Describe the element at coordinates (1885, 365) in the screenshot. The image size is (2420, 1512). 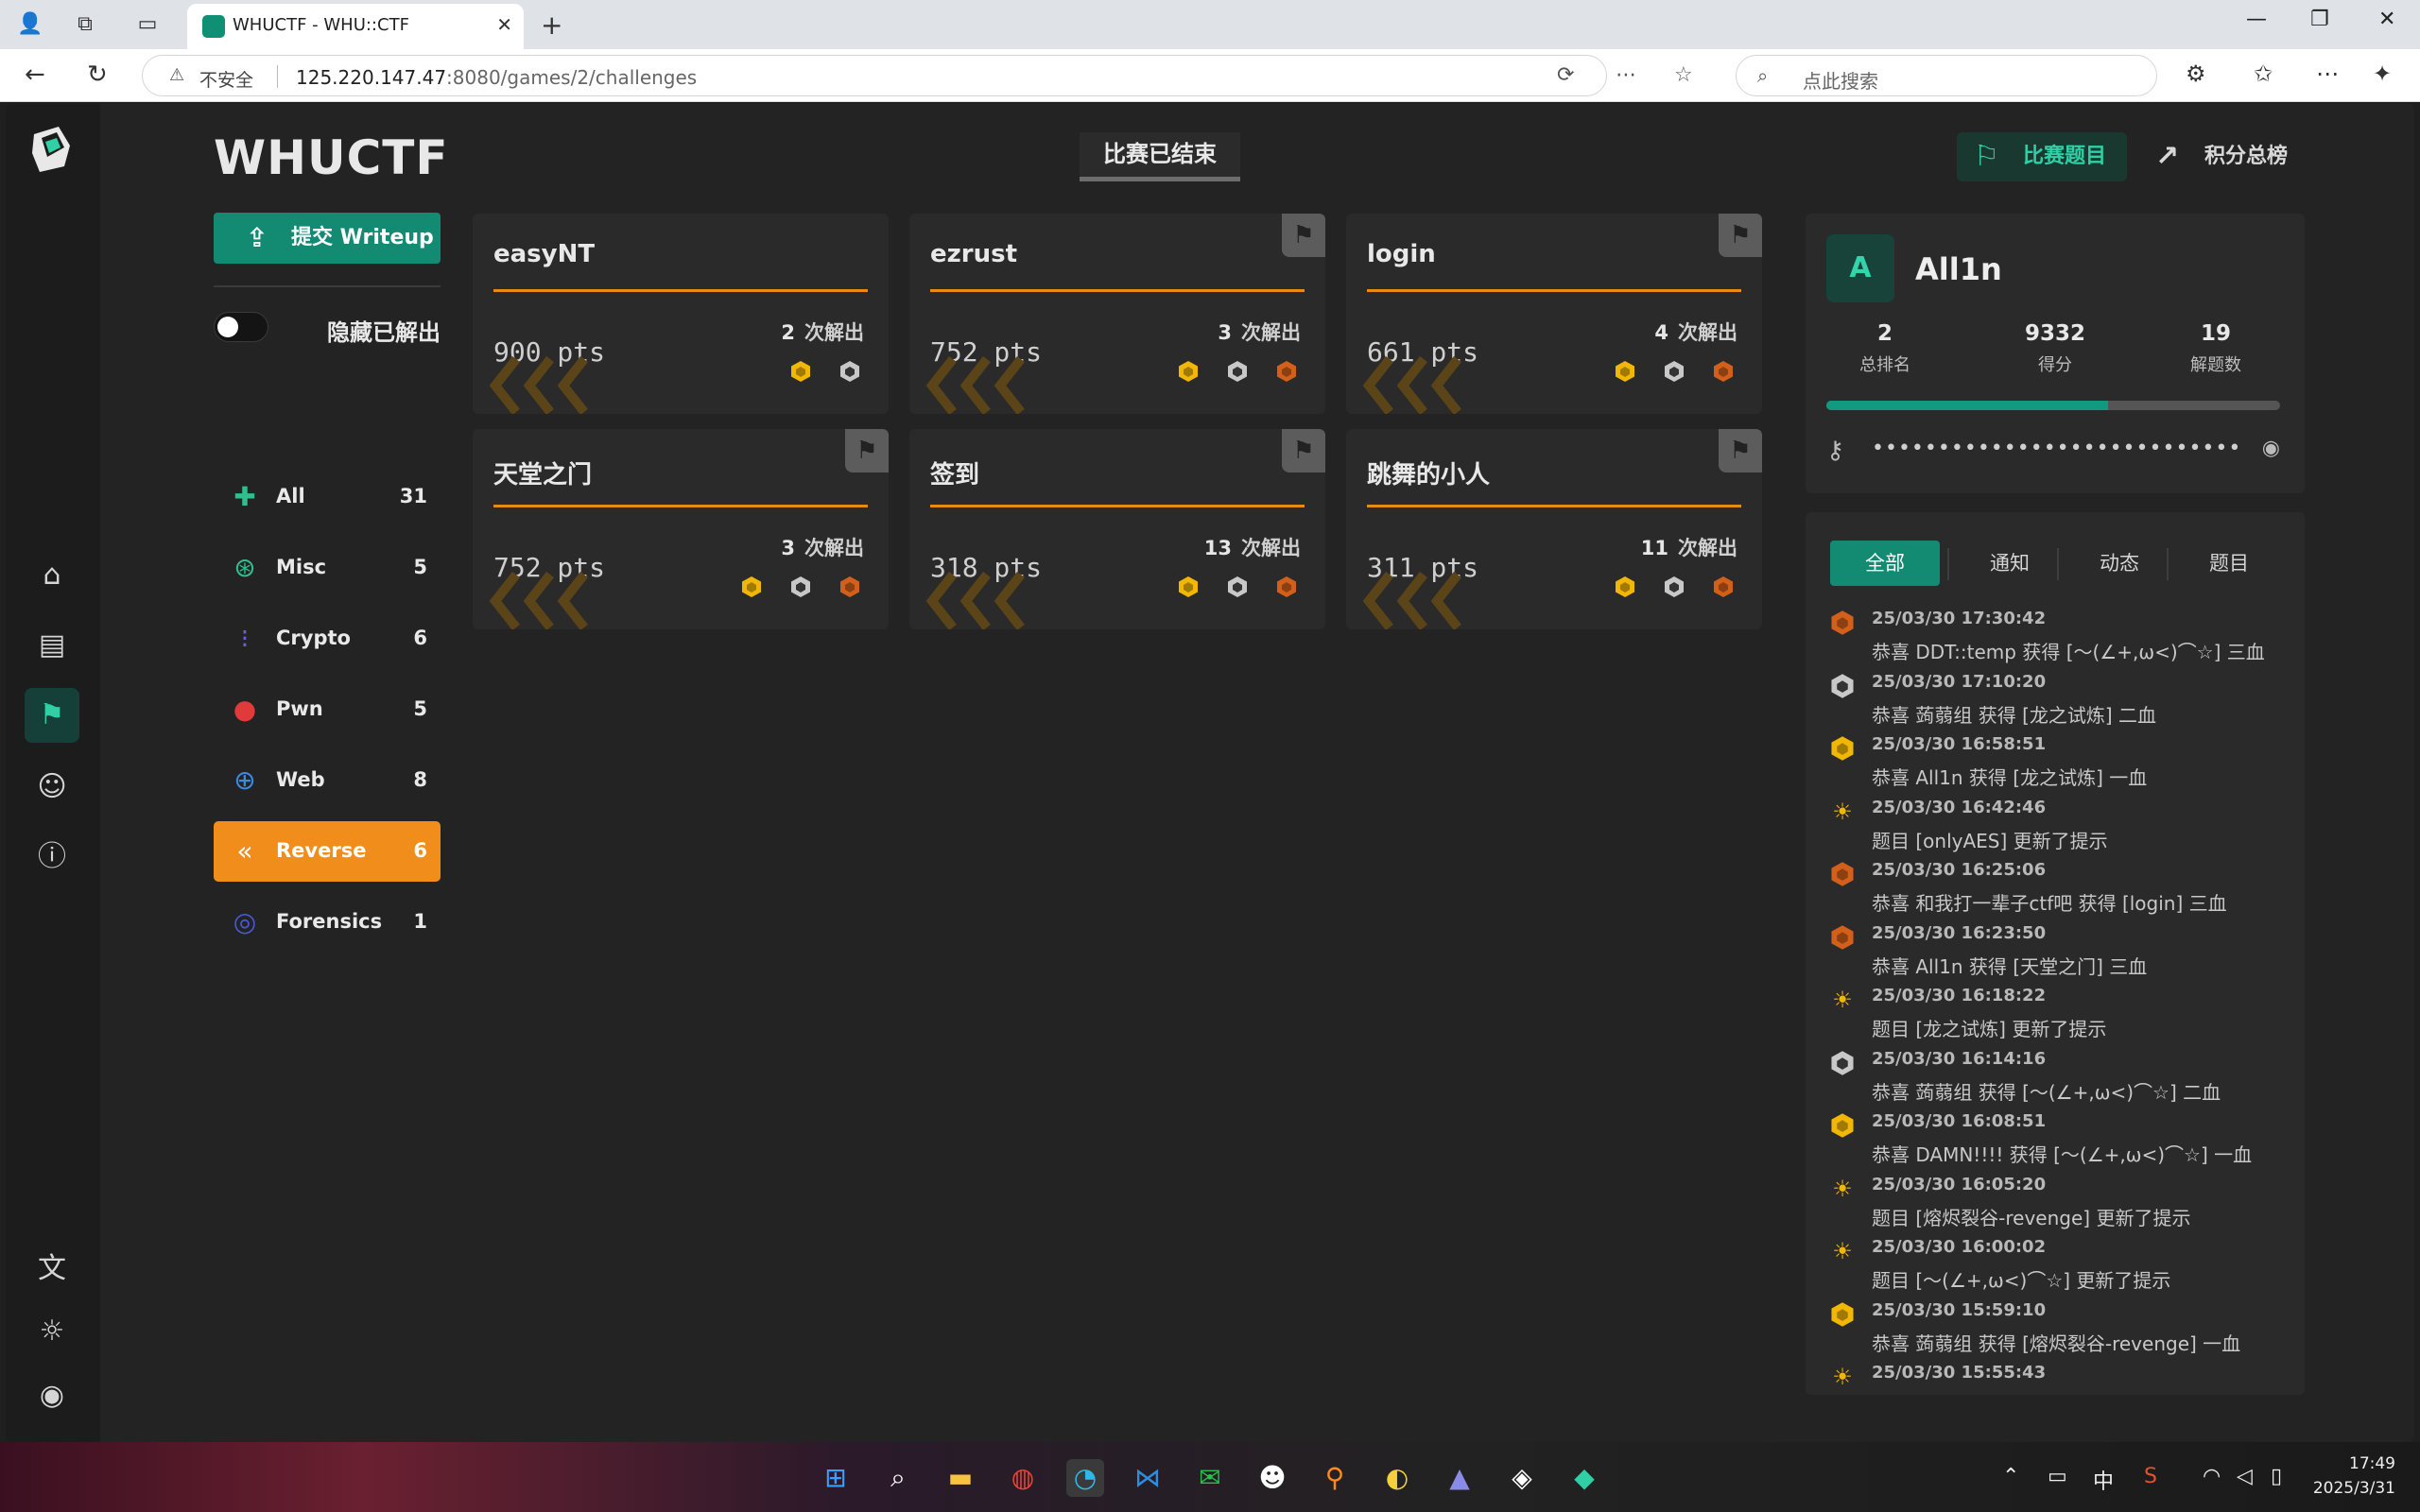
I see `rank-label: 总排名` at that location.